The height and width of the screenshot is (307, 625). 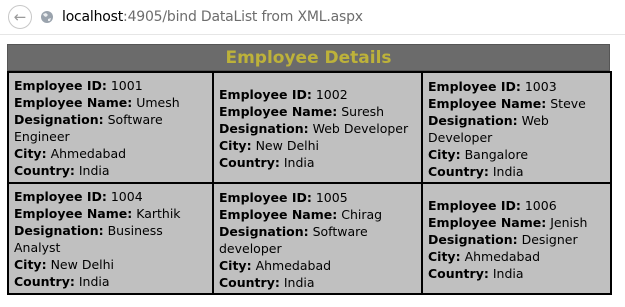 I want to click on employee-name-line: Employee Name: Umesh, so click(x=111, y=102).